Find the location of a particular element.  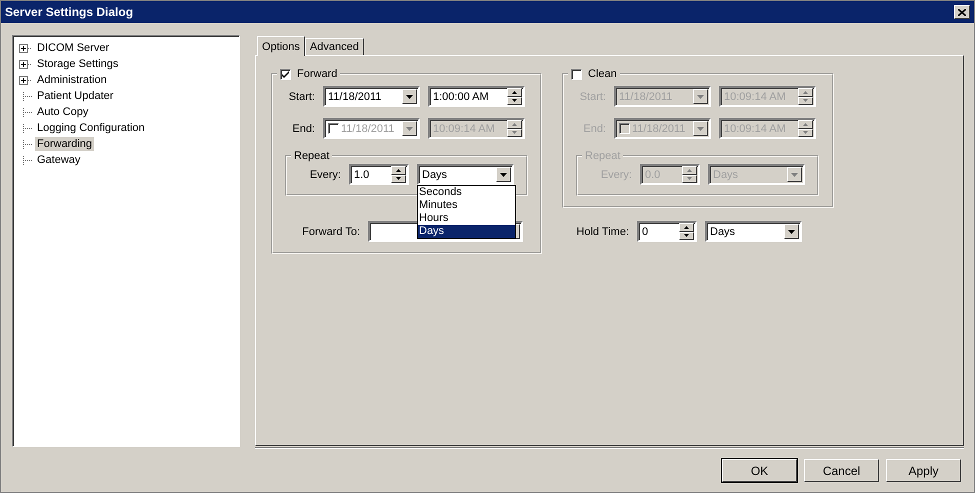

window-title: Server Settings Dialog is located at coordinates (69, 12).